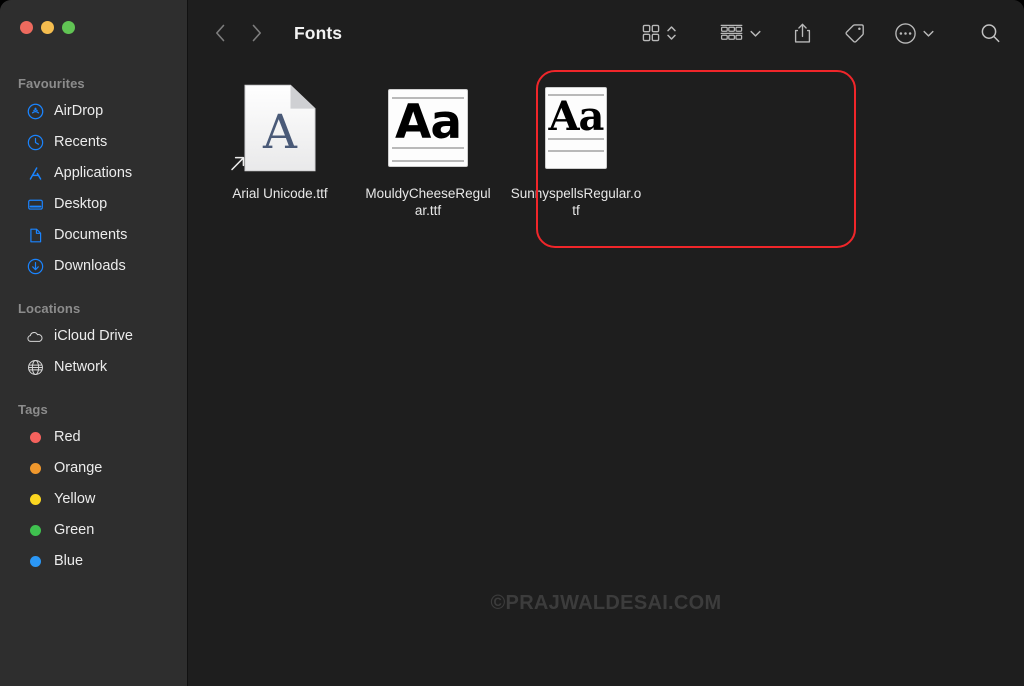 The height and width of the screenshot is (686, 1024). I want to click on share-icon, so click(802, 33).